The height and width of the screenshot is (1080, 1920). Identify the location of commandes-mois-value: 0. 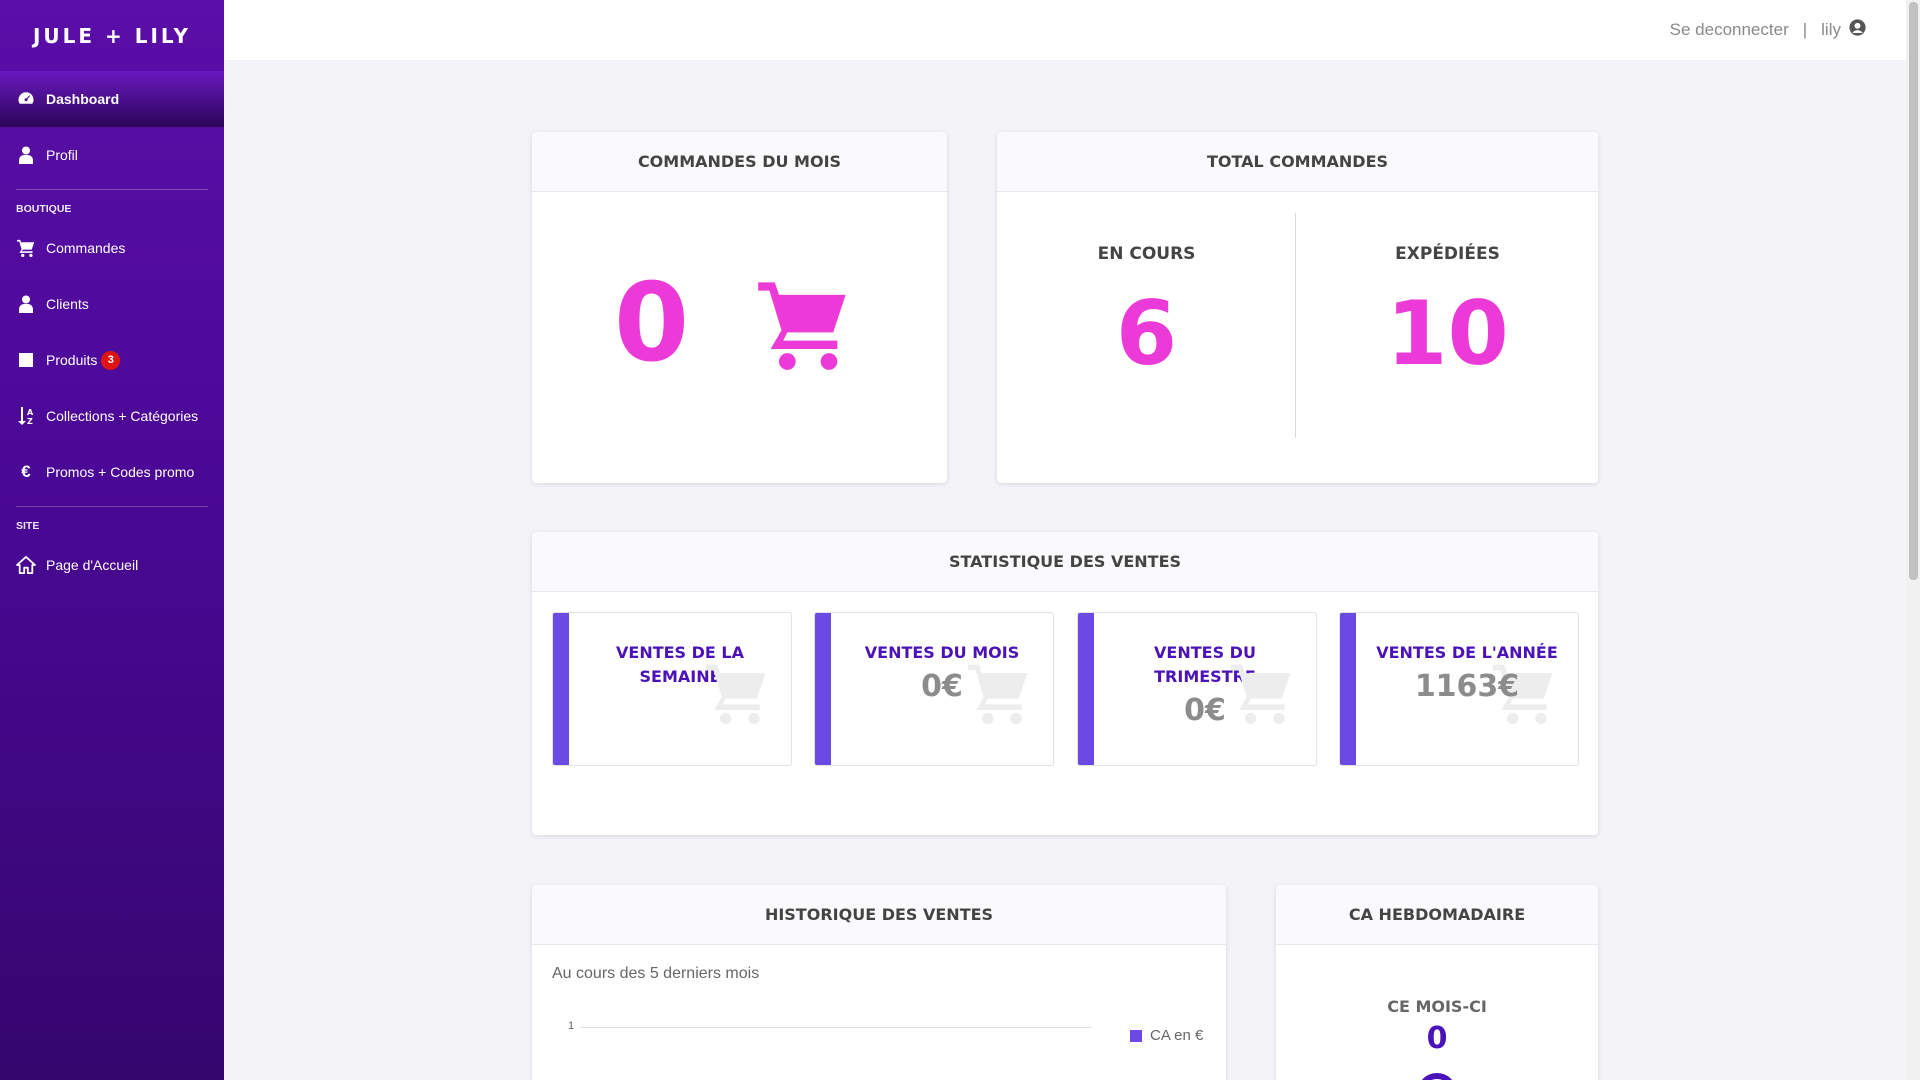
(652, 323).